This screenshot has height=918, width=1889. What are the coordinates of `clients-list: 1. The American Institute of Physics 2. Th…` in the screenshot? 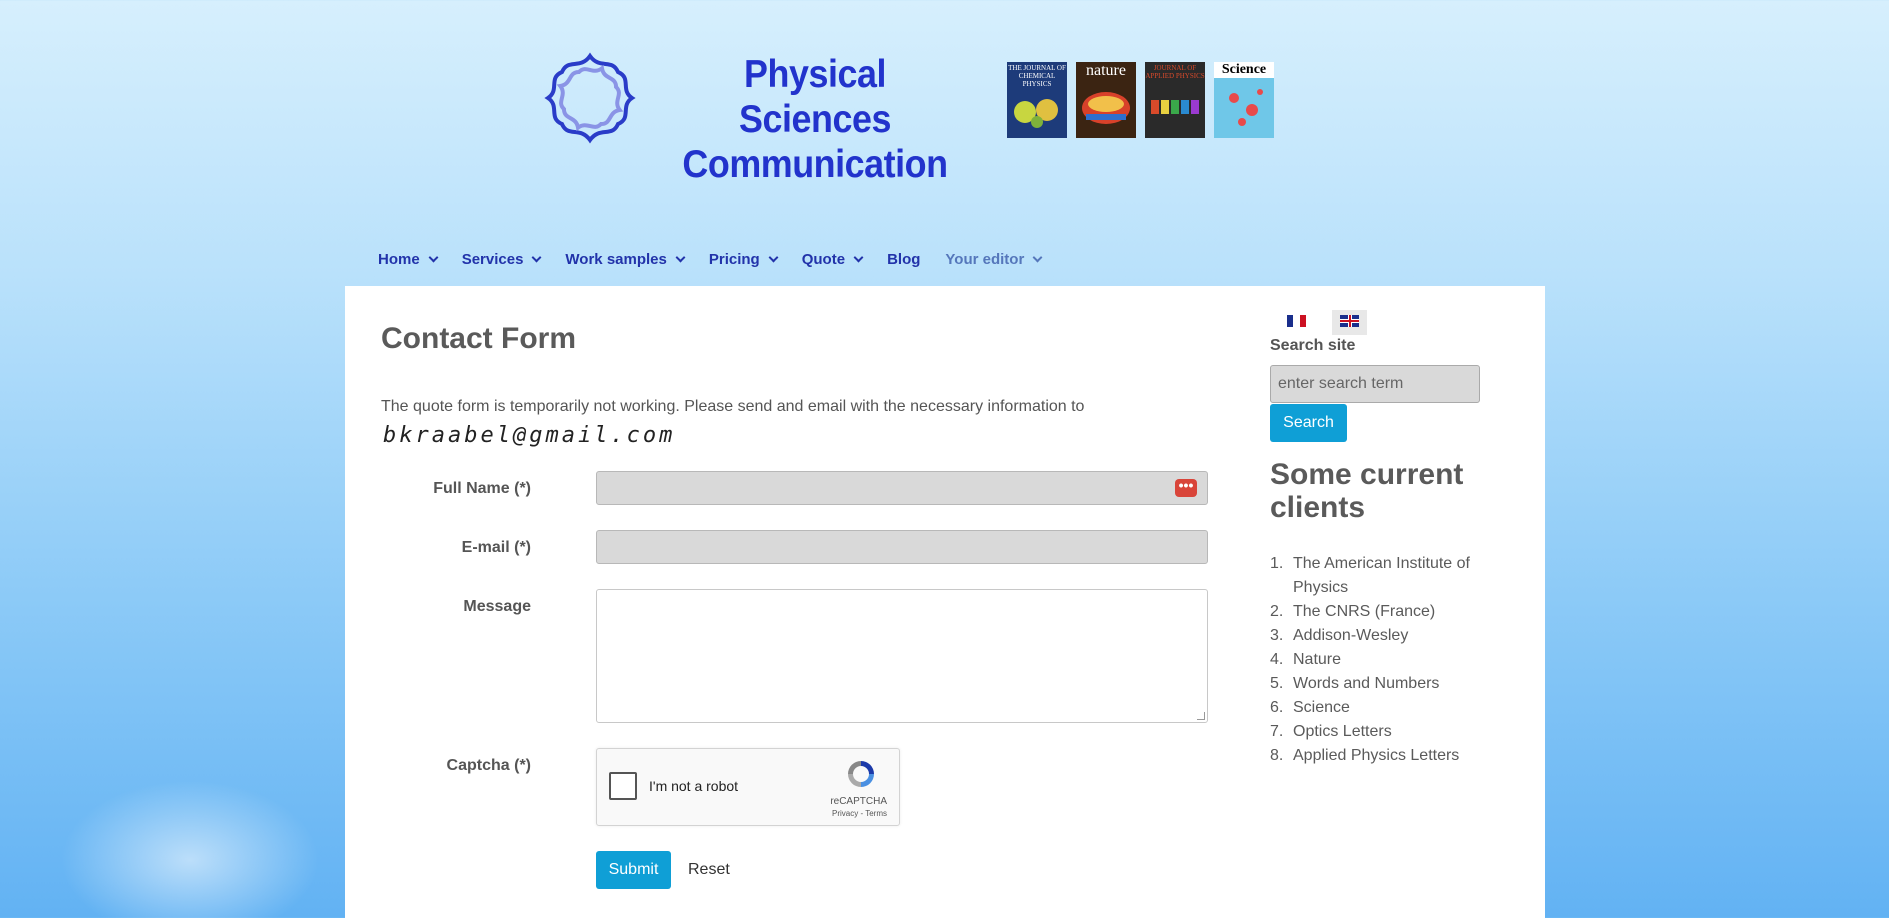 It's located at (1386, 660).